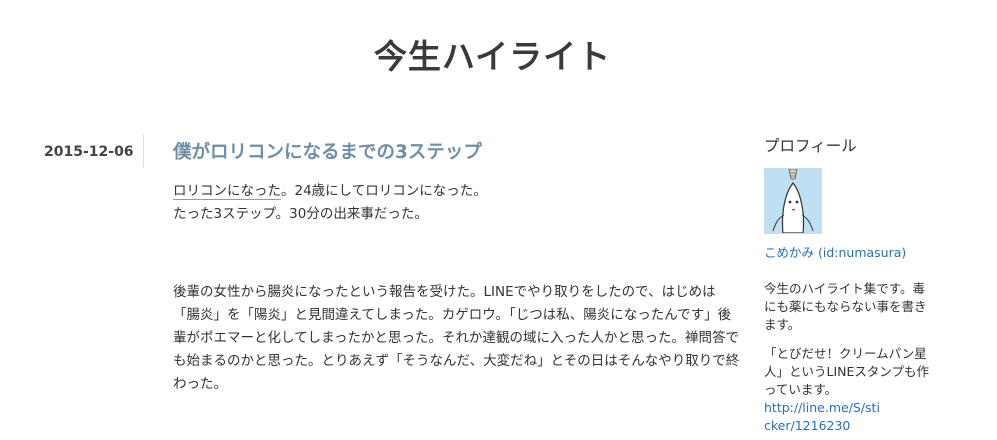  I want to click on profile-heading: プロフィール, so click(810, 146).